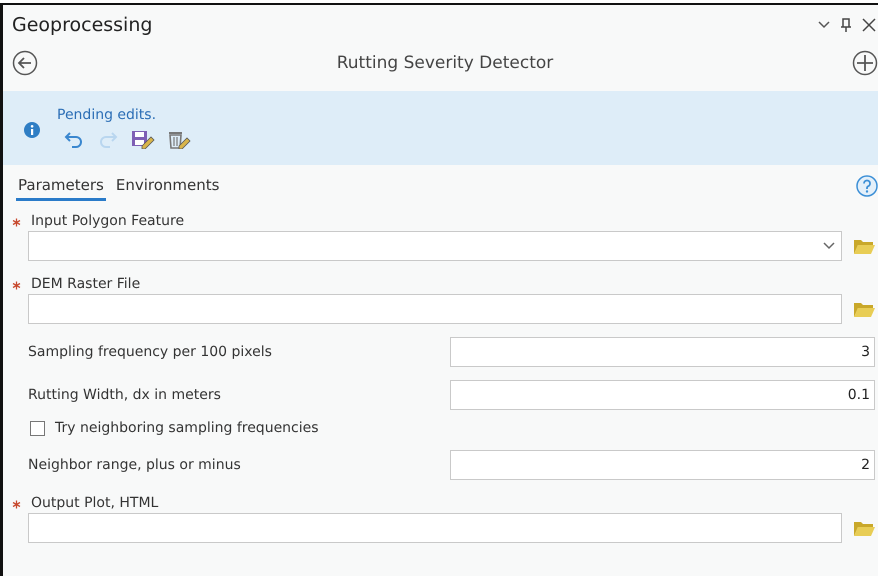 The width and height of the screenshot is (881, 576). I want to click on pane-title: Geoprocessing, so click(83, 25).